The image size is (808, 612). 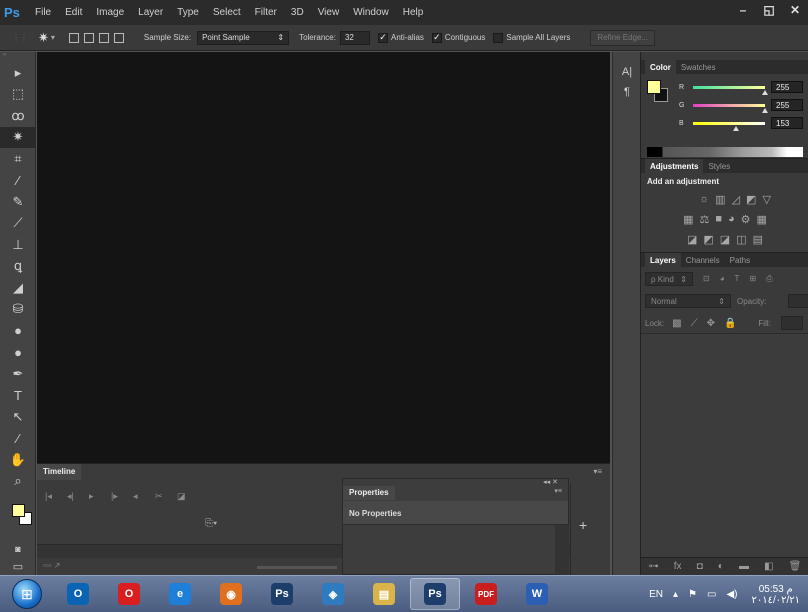 What do you see at coordinates (18, 353) in the screenshot?
I see `dodge-tool-icon: ●` at bounding box center [18, 353].